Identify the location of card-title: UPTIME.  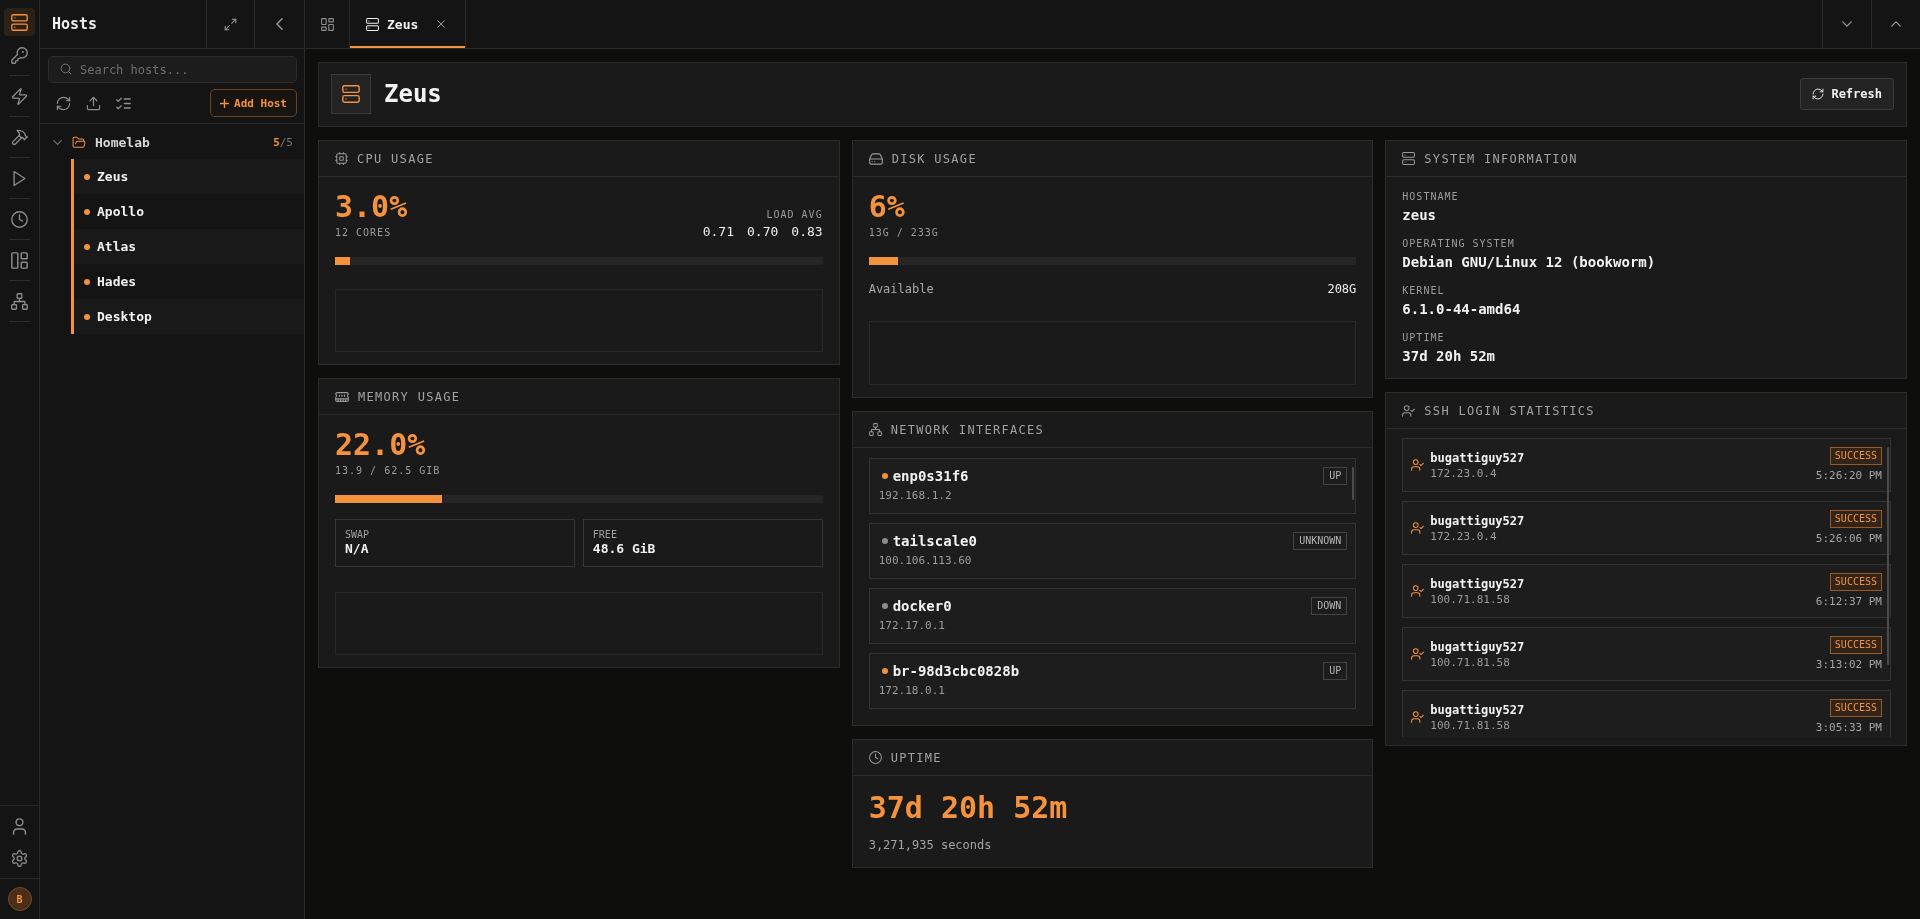
(916, 757).